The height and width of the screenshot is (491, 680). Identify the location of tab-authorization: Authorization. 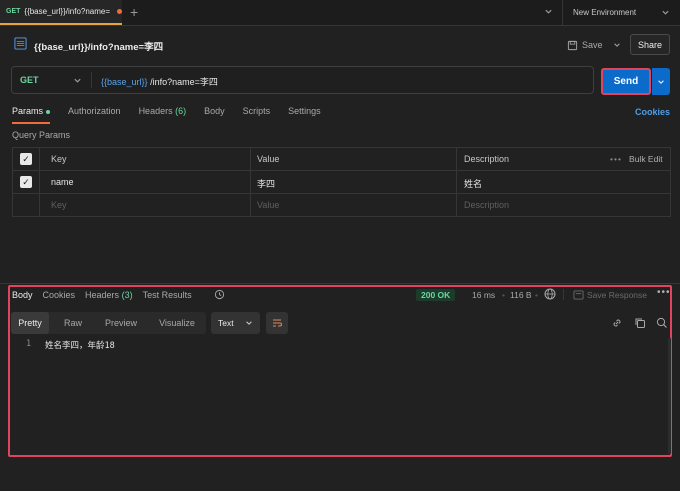
(94, 115).